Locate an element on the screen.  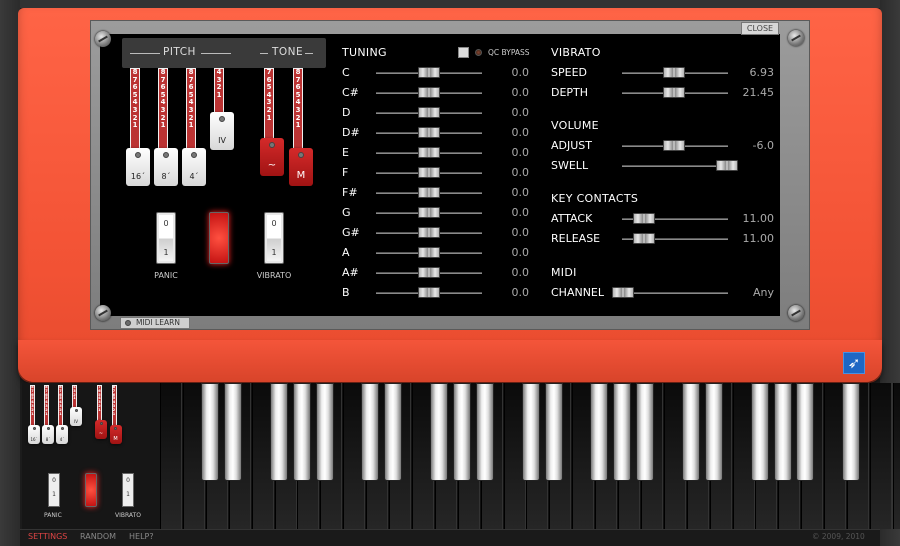
midi-learn-button: MIDI LEARN is located at coordinates (155, 323).